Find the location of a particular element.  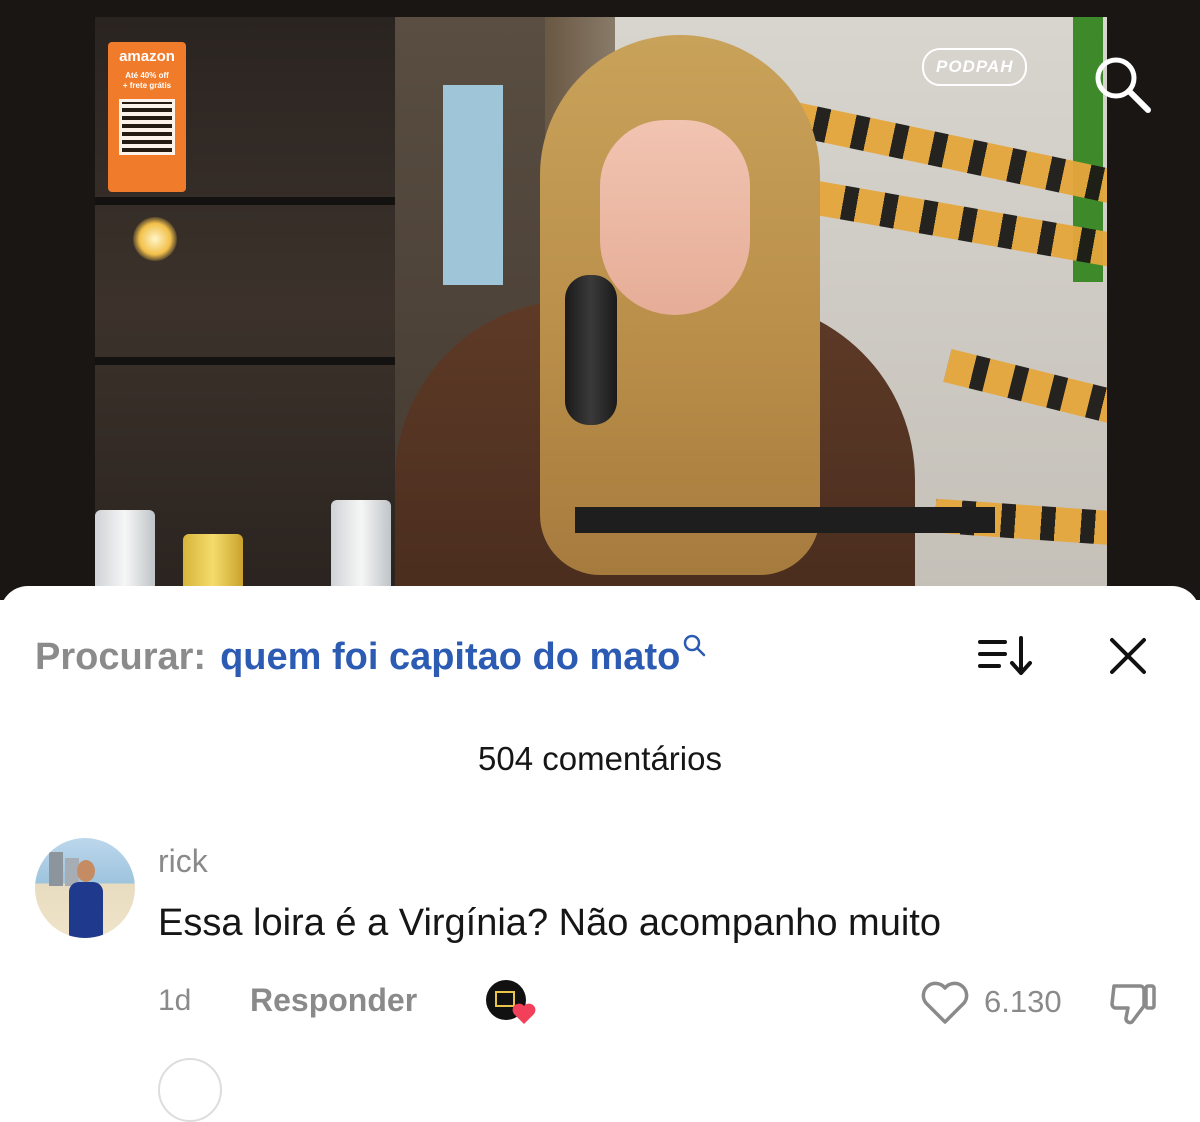

amazon-promo-card: amazon Até 40% off + frete grátis is located at coordinates (147, 117).